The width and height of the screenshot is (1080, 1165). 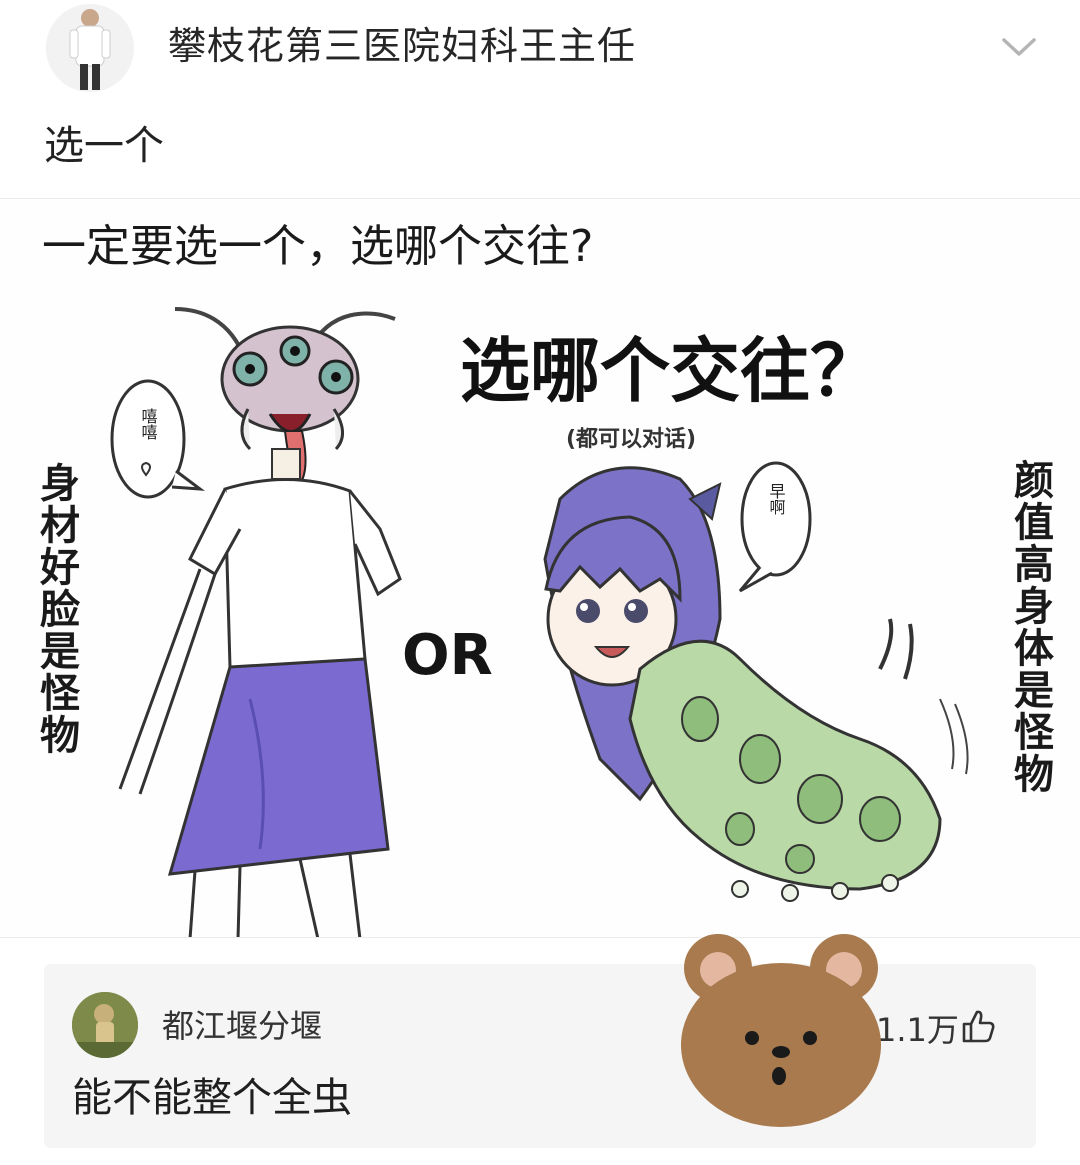 I want to click on commenter-avatar-image, so click(x=105, y=1025).